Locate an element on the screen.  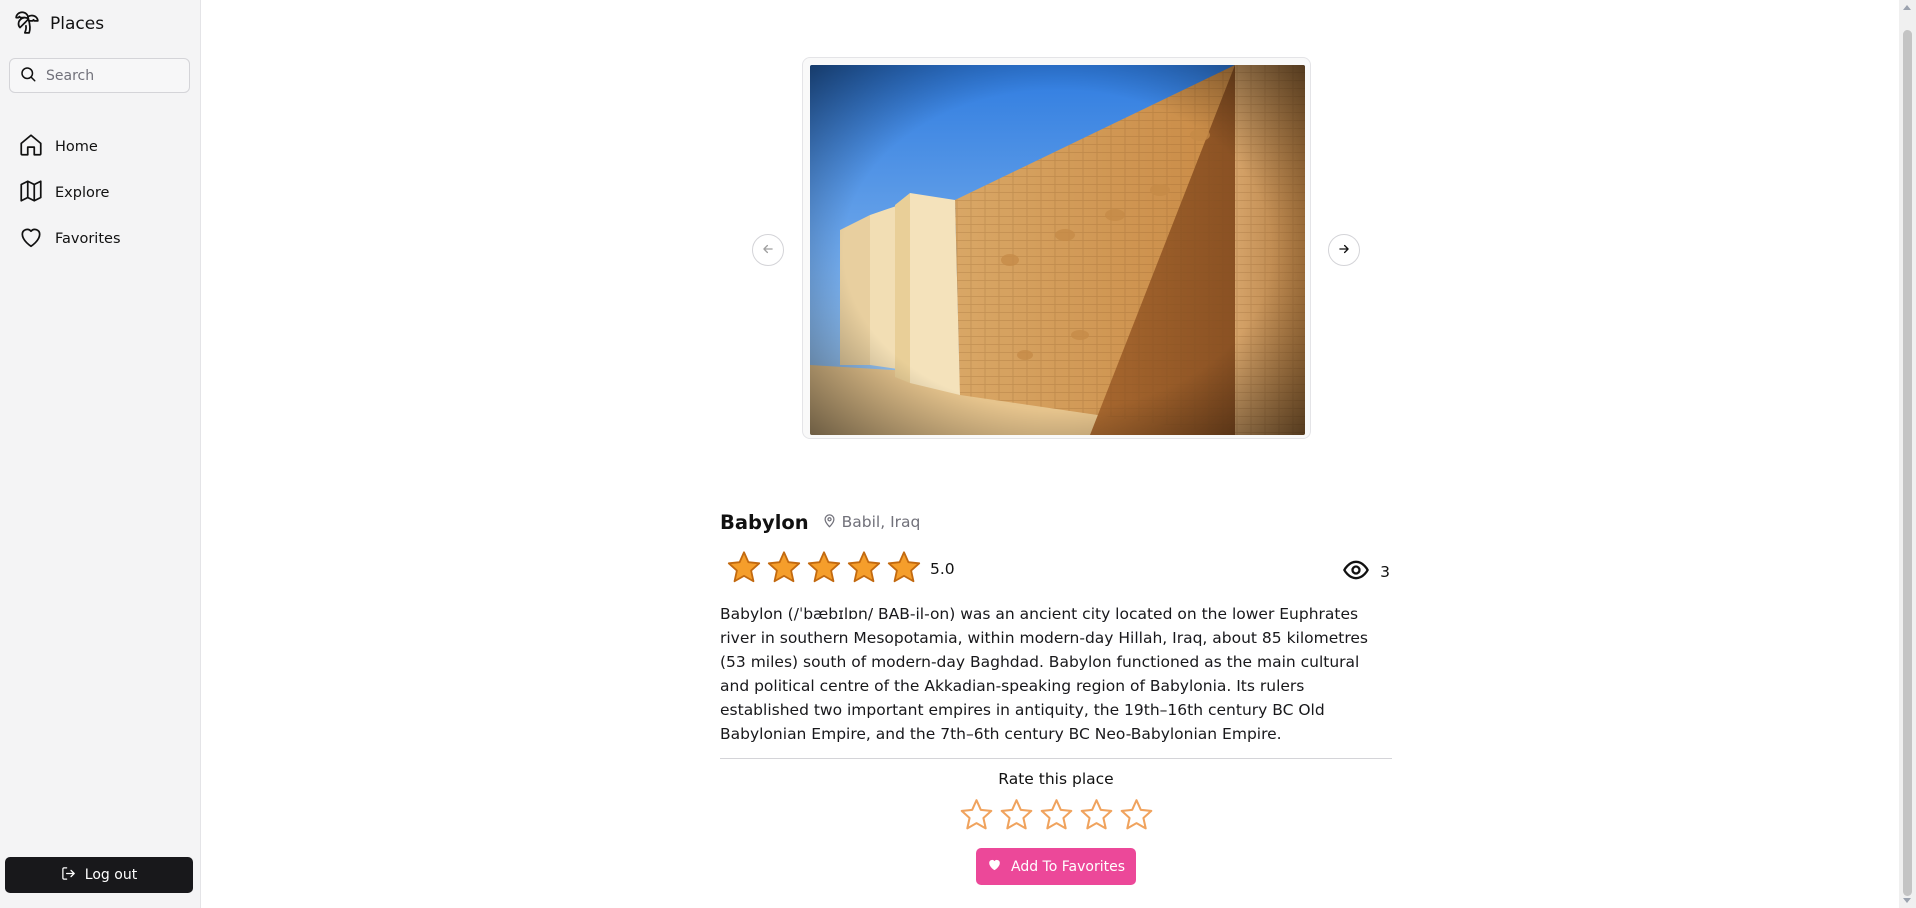
rate-stars is located at coordinates (1056, 816).